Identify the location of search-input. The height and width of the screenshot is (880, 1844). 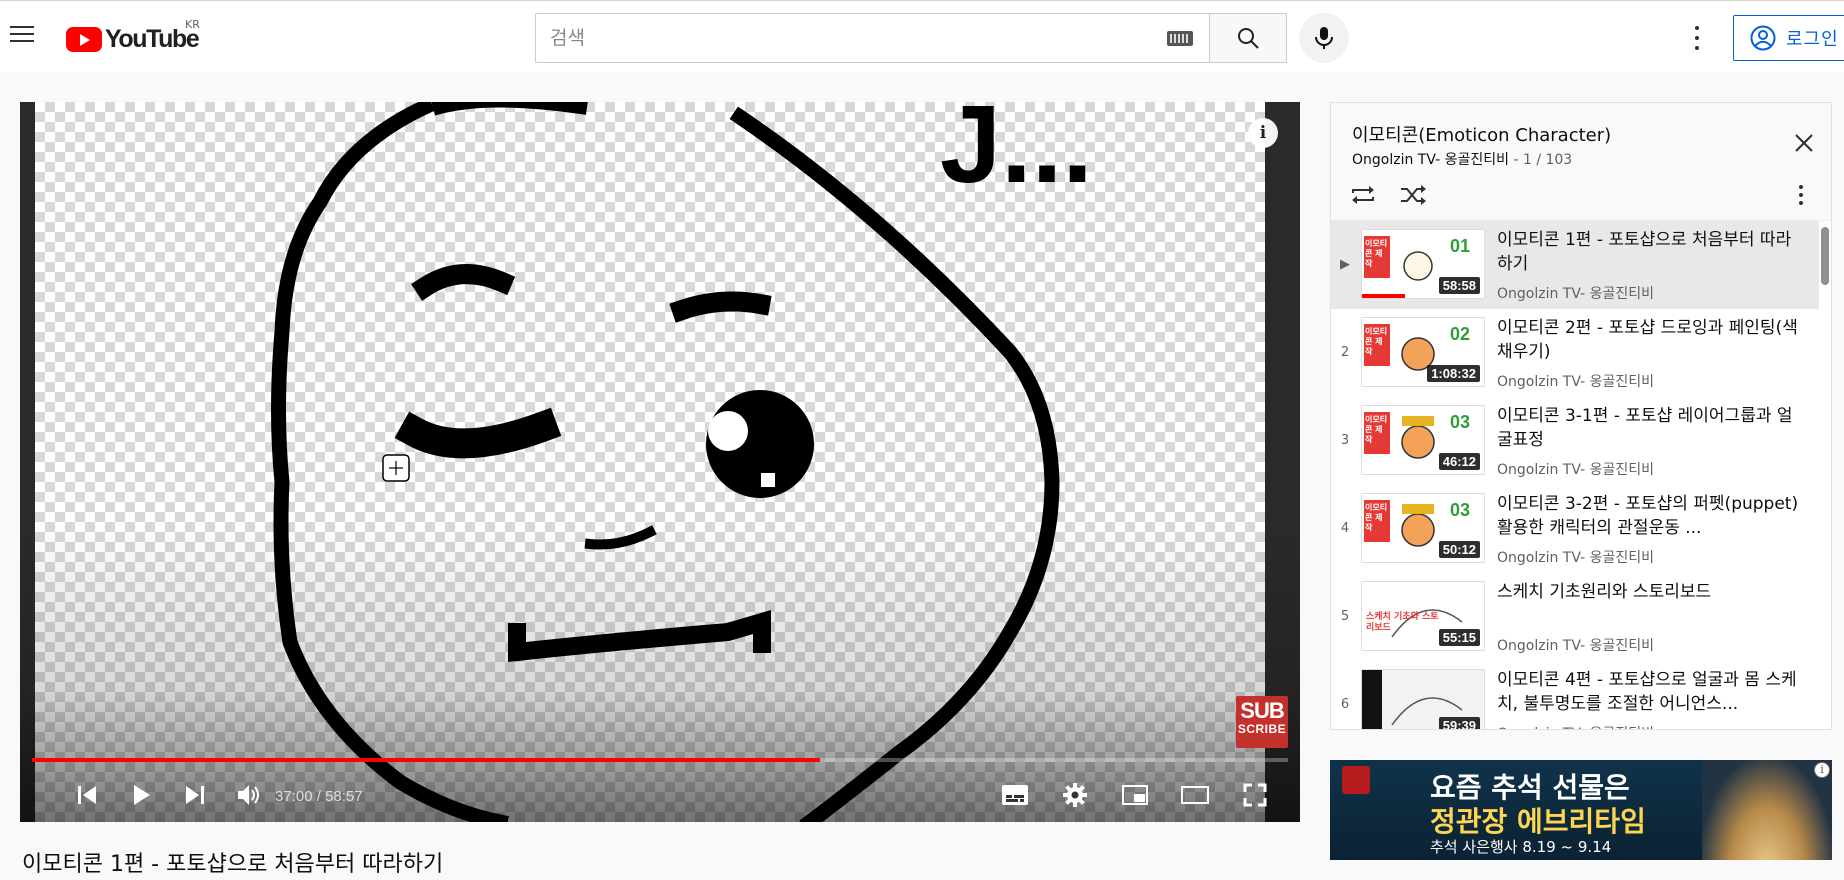
(856, 38).